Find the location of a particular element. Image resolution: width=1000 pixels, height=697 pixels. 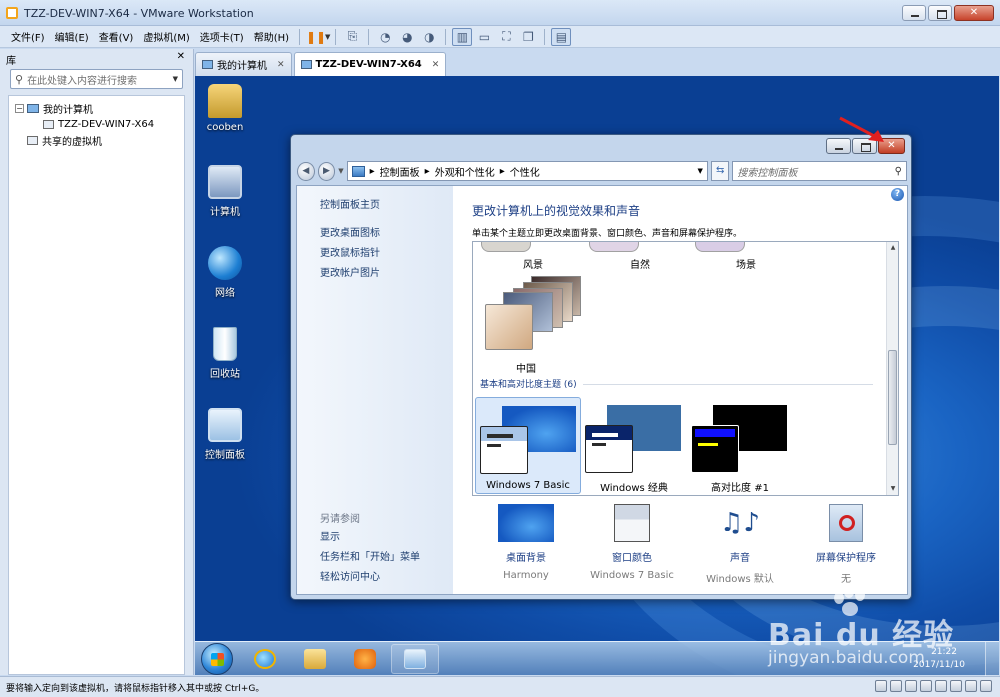

scroll-up-icon: ▲ is located at coordinates (892, 248).